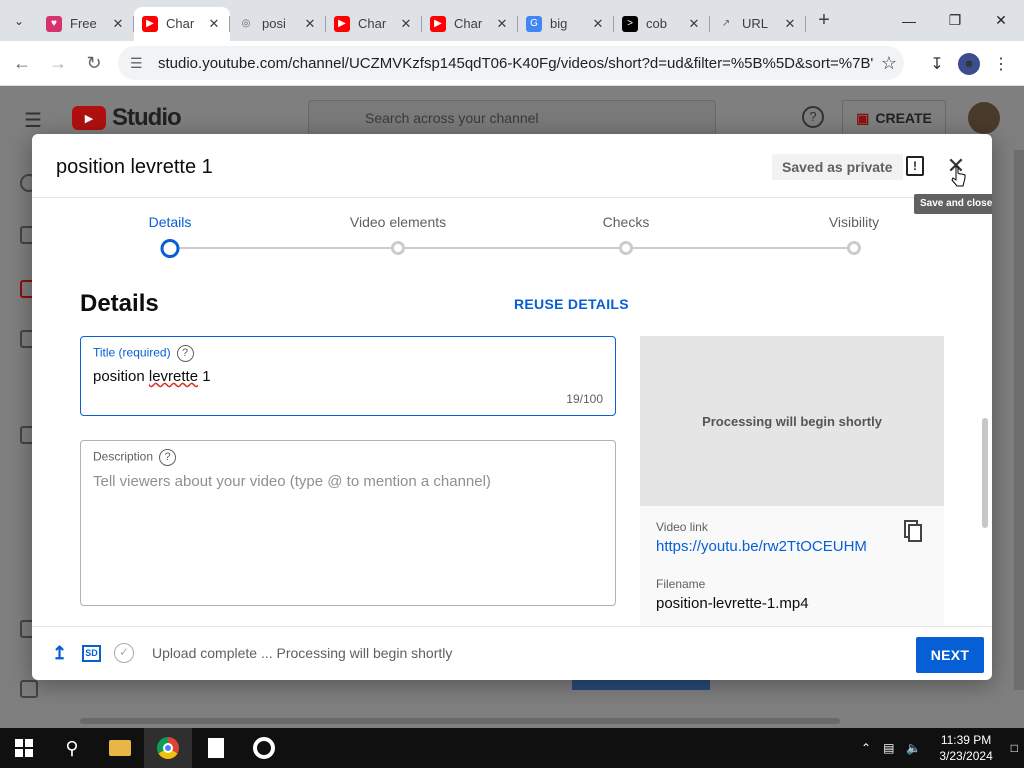  I want to click on video-link-label: Video link, so click(682, 527).